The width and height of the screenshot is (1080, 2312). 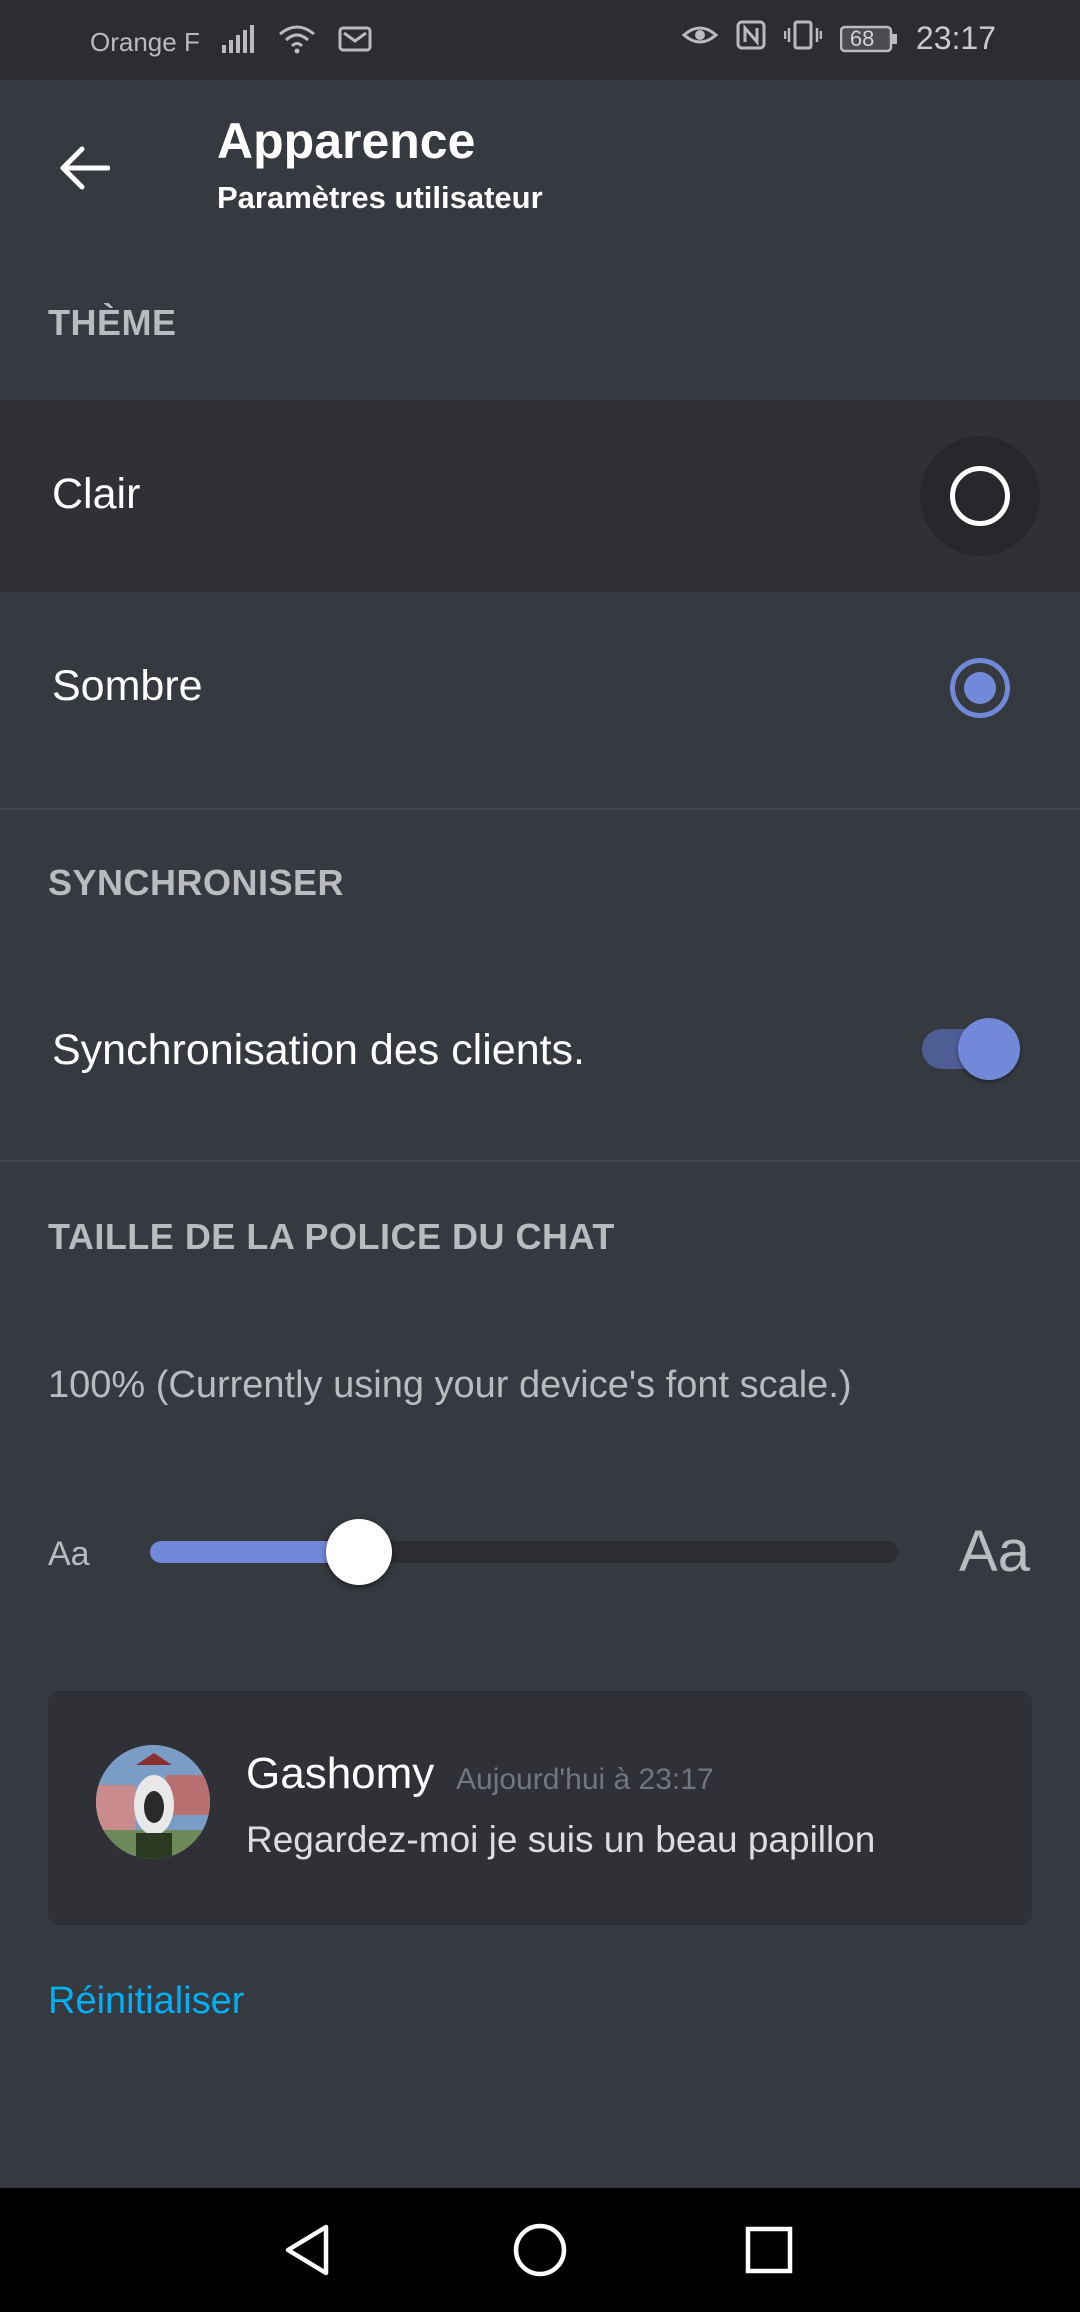 What do you see at coordinates (955, 38) in the screenshot?
I see `clock: 23:17` at bounding box center [955, 38].